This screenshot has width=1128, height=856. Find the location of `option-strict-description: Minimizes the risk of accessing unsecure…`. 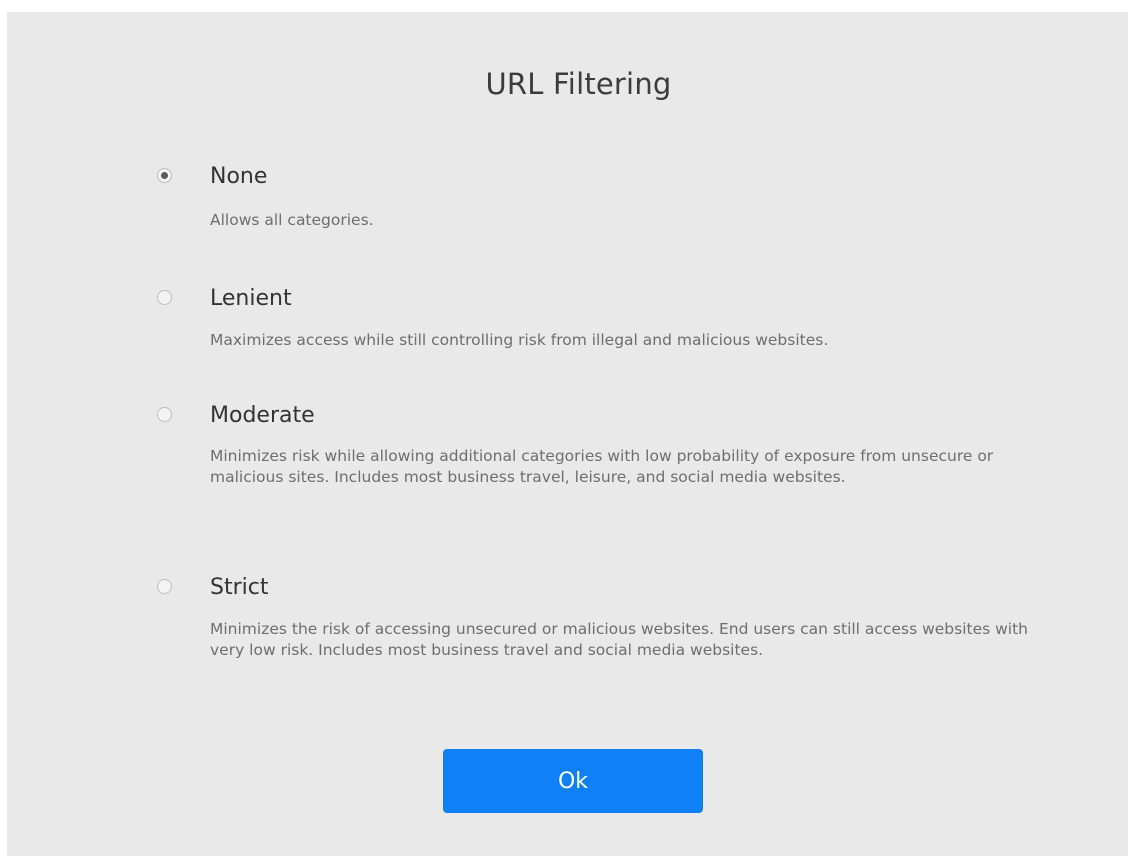

option-strict-description: Minimizes the risk of accessing unsecure… is located at coordinates (619, 639).